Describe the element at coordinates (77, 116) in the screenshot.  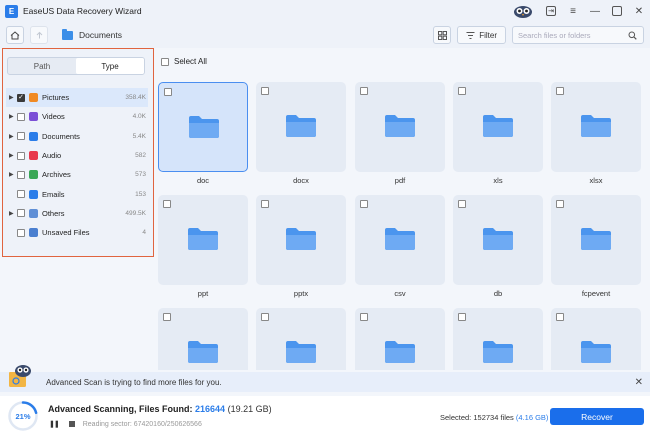
I see `sidebar-item-videos: ▶ Videos 4.0K` at that location.